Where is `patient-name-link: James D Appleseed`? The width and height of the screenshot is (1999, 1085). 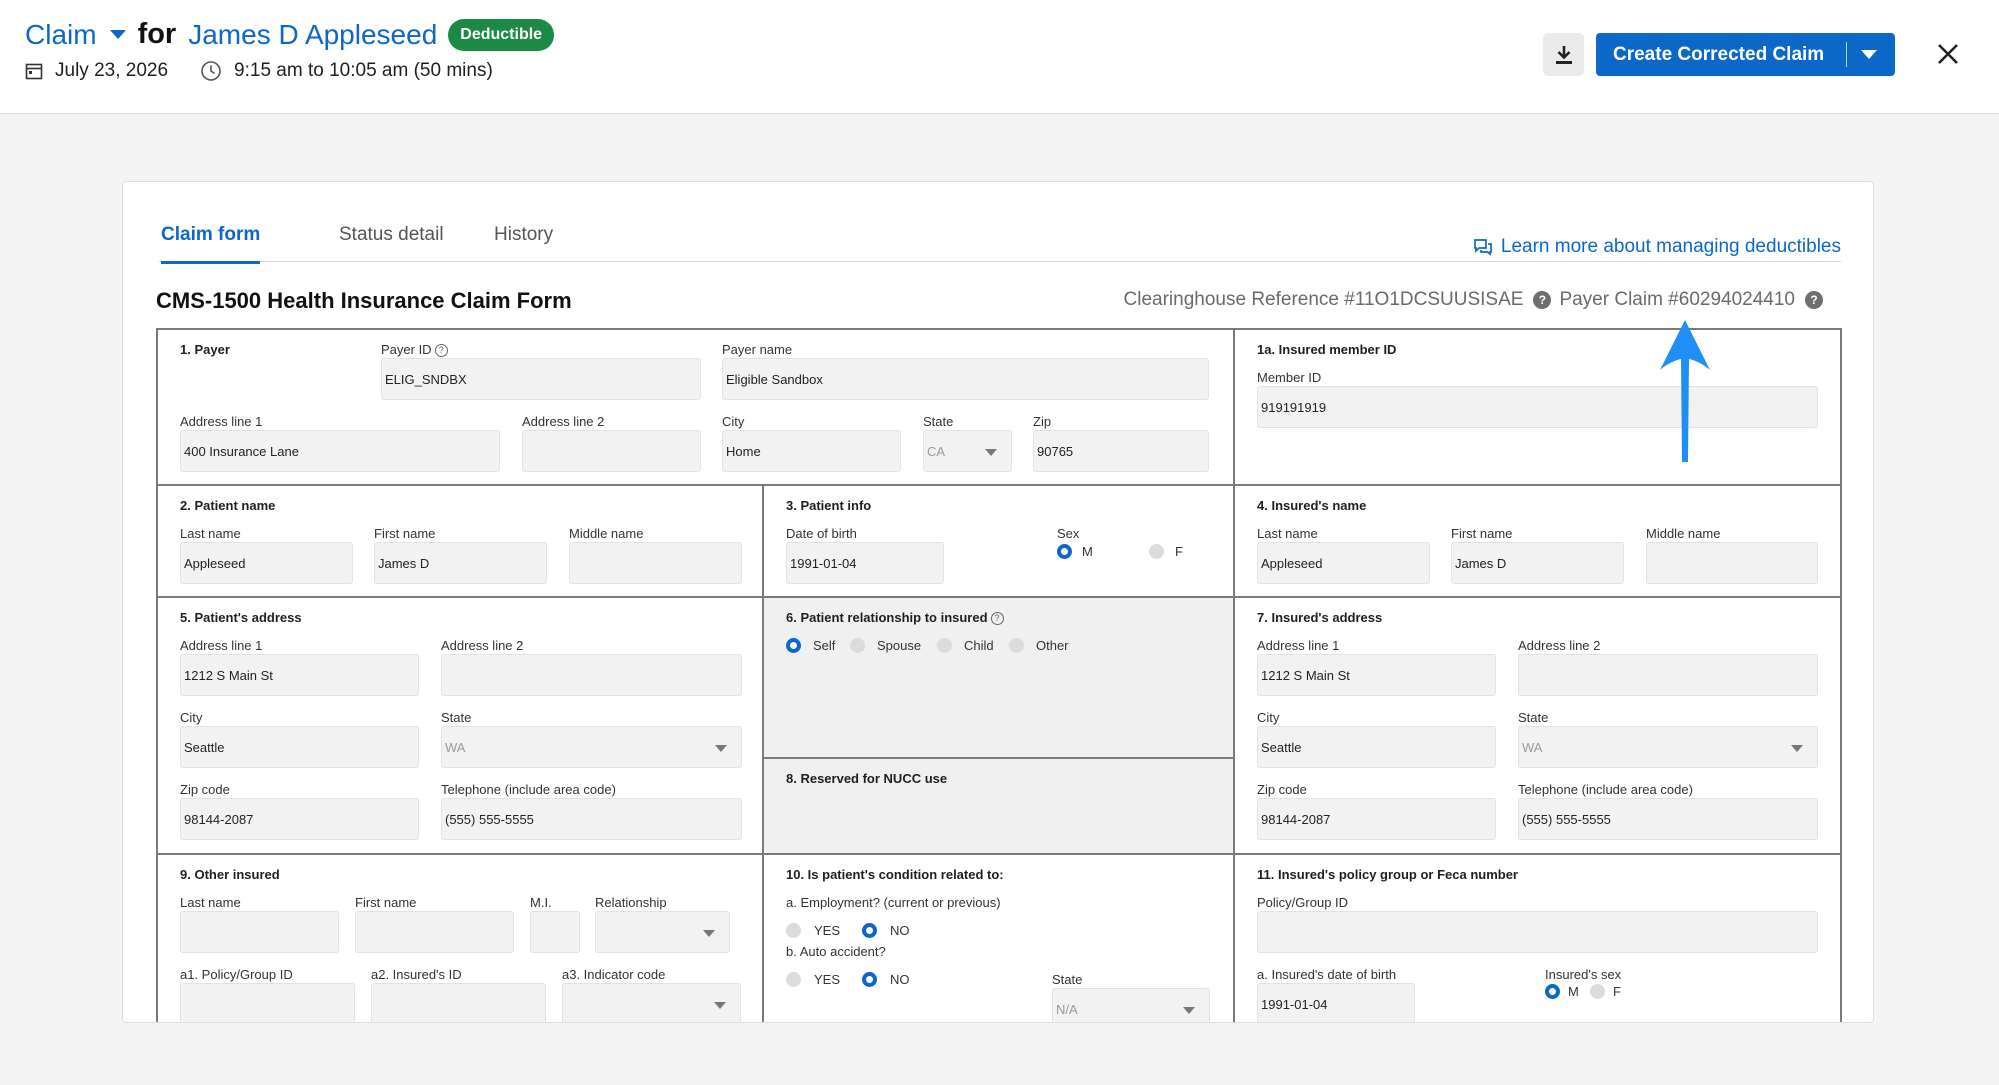
patient-name-link: James D Appleseed is located at coordinates (312, 35).